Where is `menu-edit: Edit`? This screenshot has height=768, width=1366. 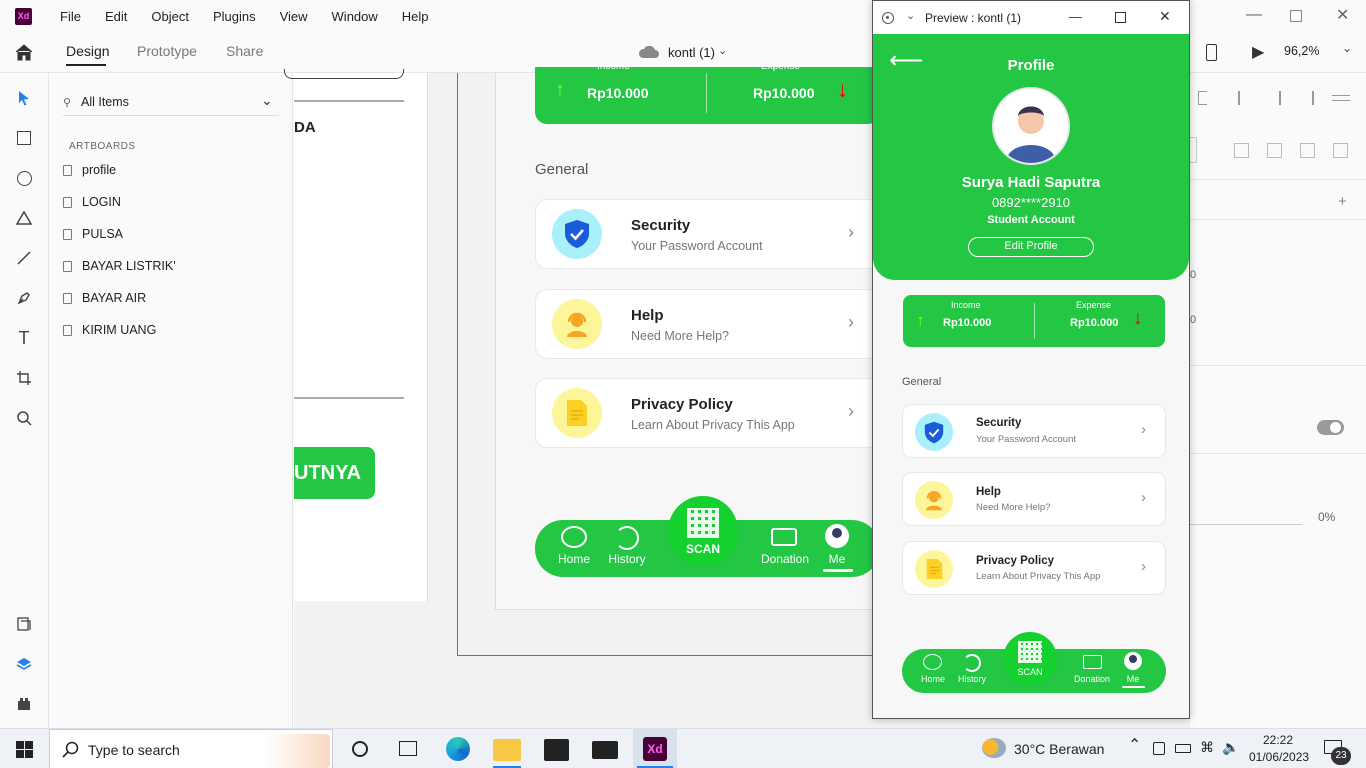 menu-edit: Edit is located at coordinates (116, 16).